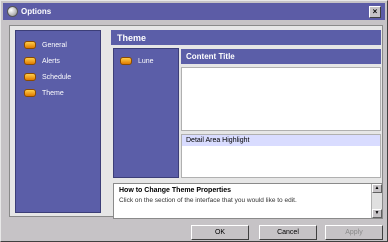 This screenshot has width=388, height=242. What do you see at coordinates (53, 93) in the screenshot?
I see `sidebar-item-label: Theme` at bounding box center [53, 93].